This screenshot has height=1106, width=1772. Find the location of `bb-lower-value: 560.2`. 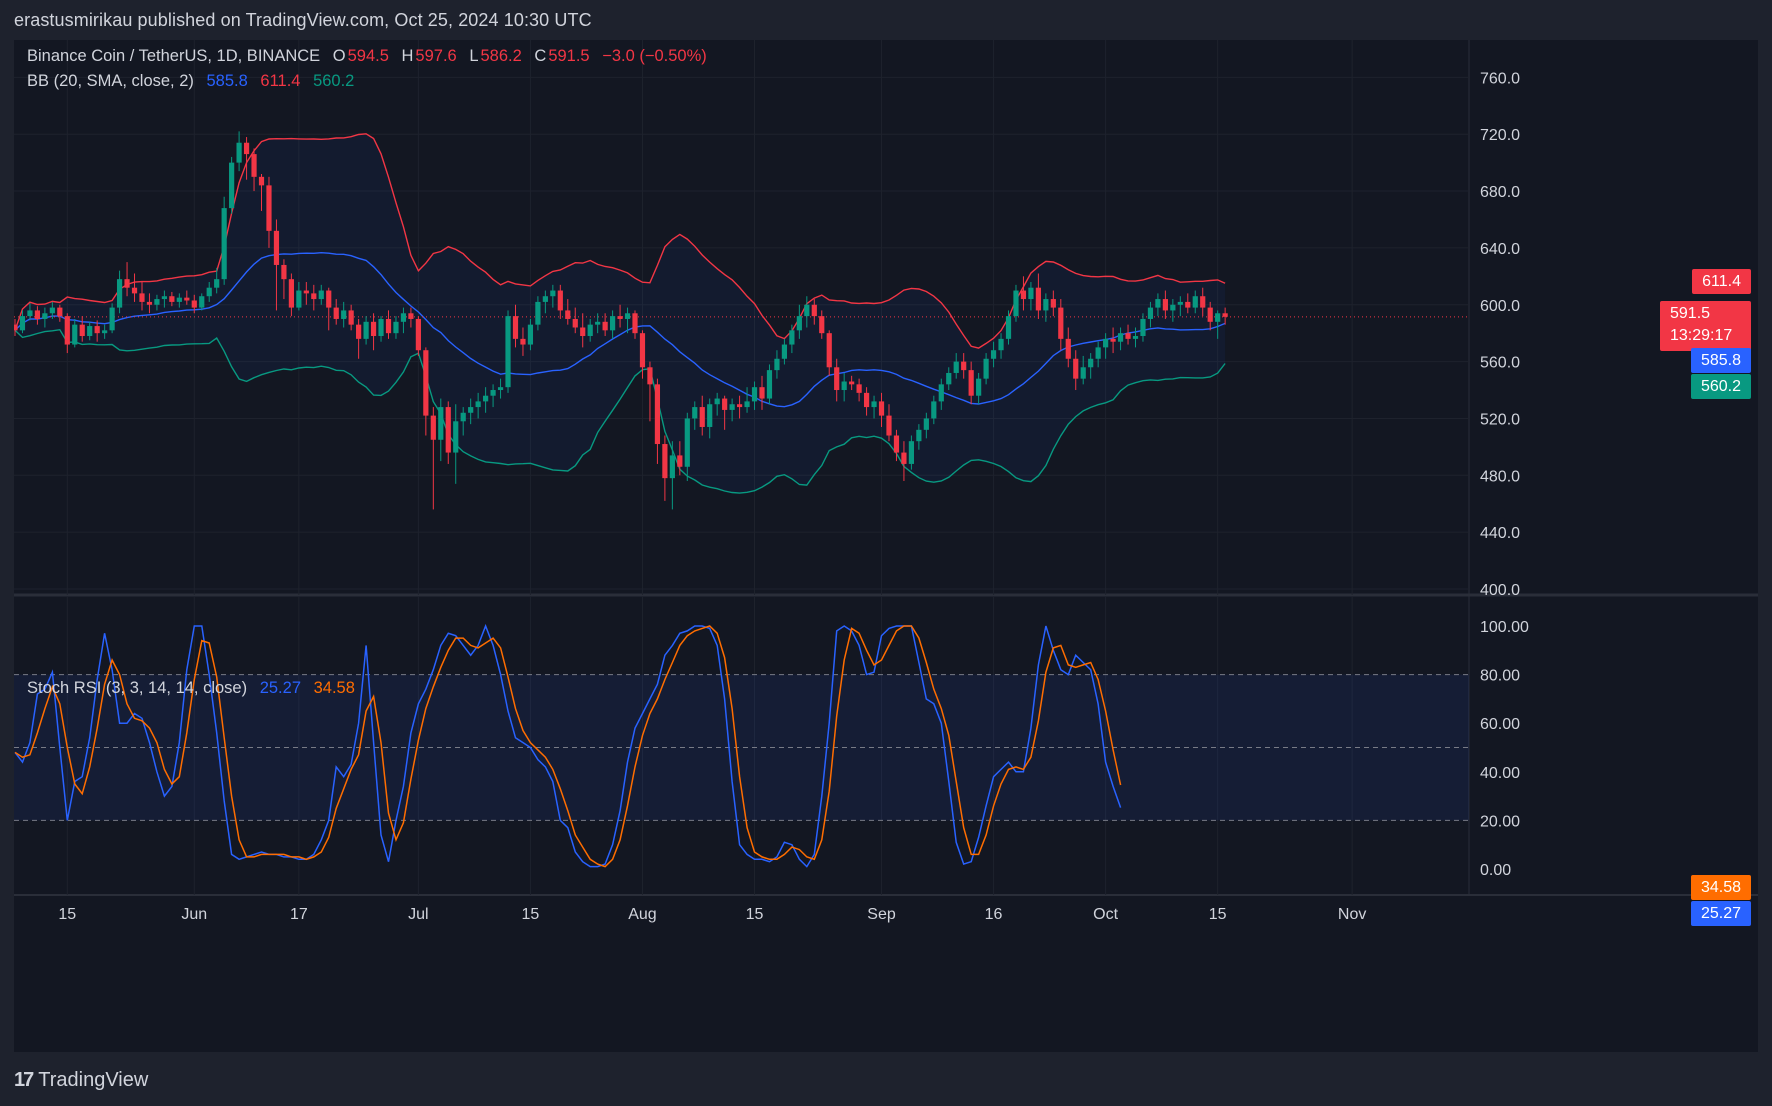

bb-lower-value: 560.2 is located at coordinates (334, 81).